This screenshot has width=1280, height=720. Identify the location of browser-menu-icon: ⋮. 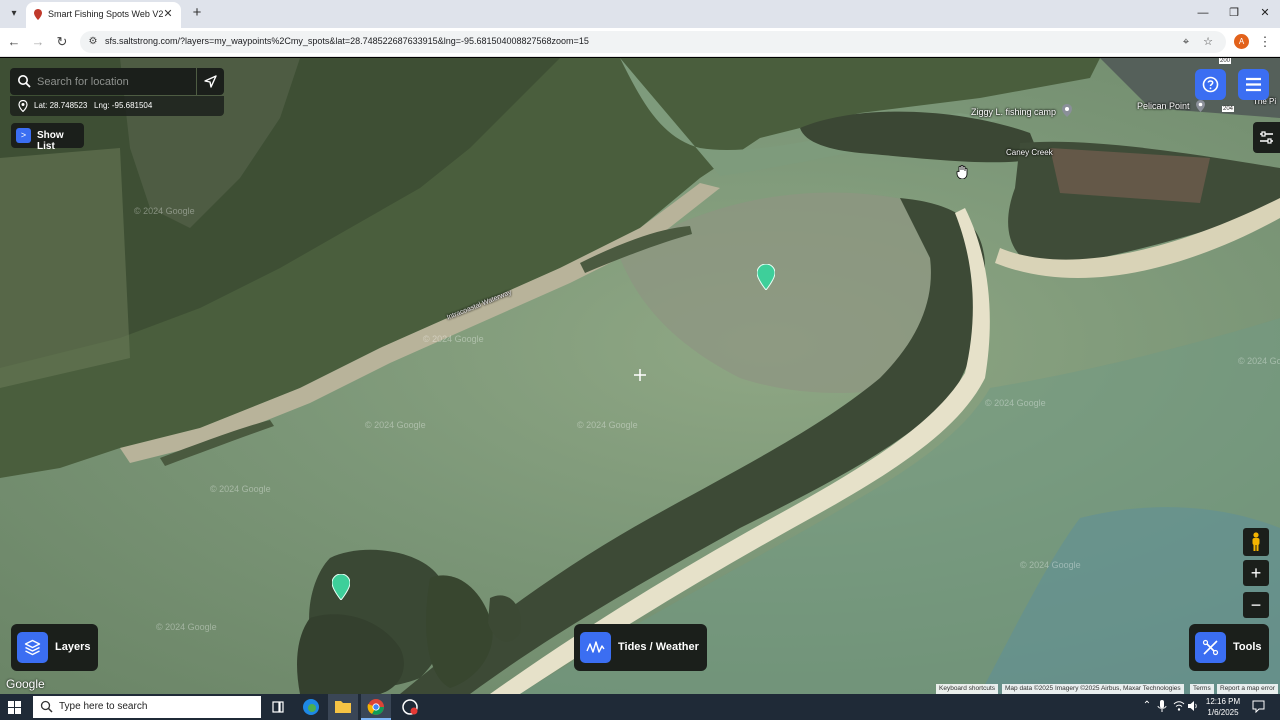
(1265, 42).